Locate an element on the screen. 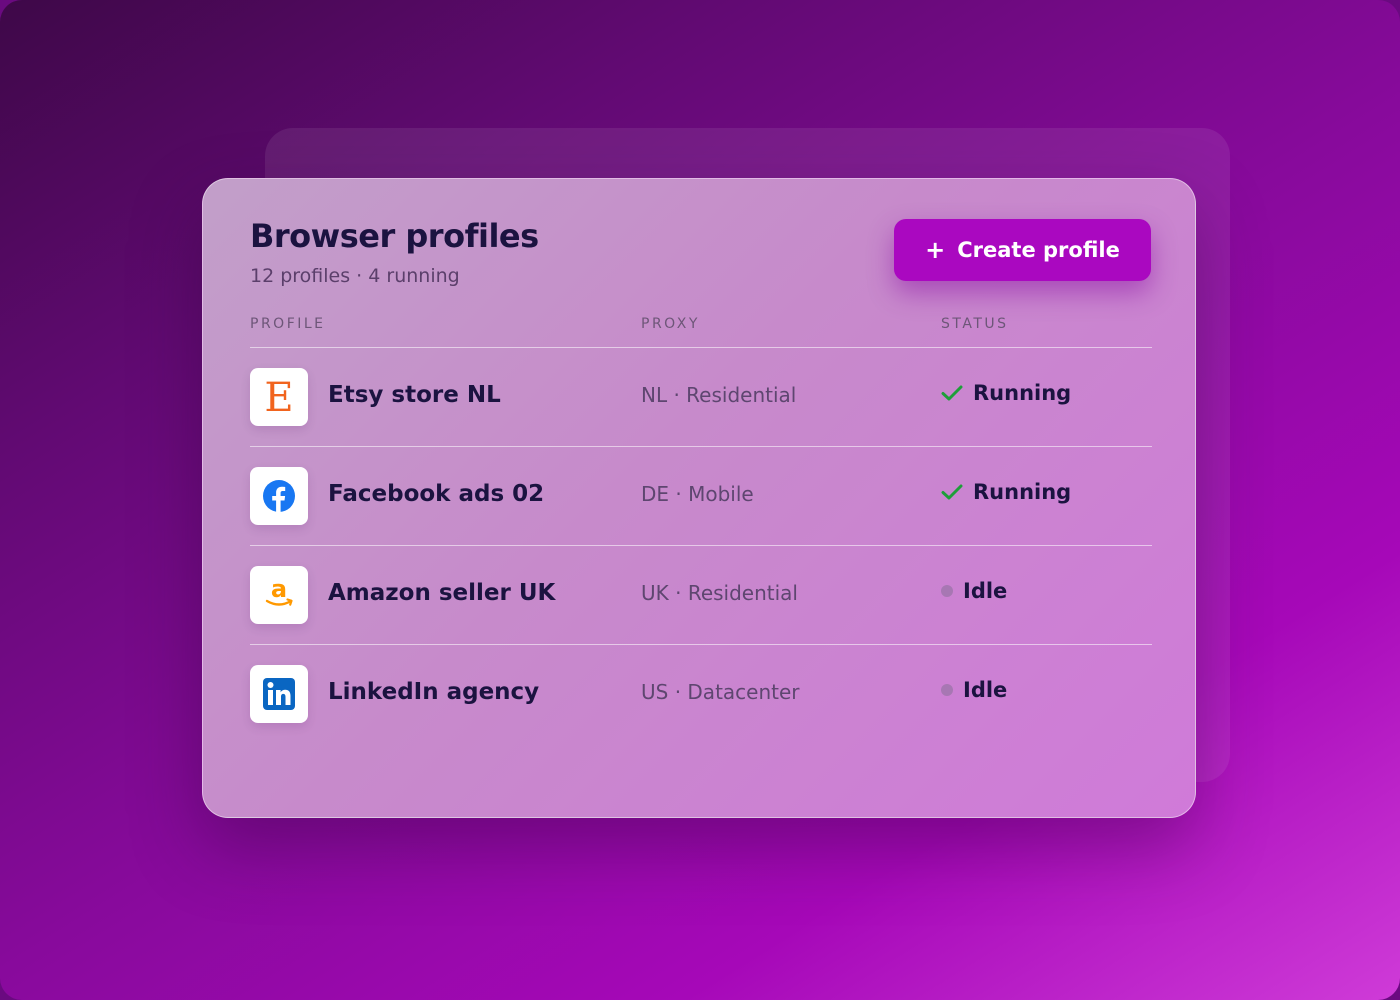  amazon-icon: a is located at coordinates (279, 595).